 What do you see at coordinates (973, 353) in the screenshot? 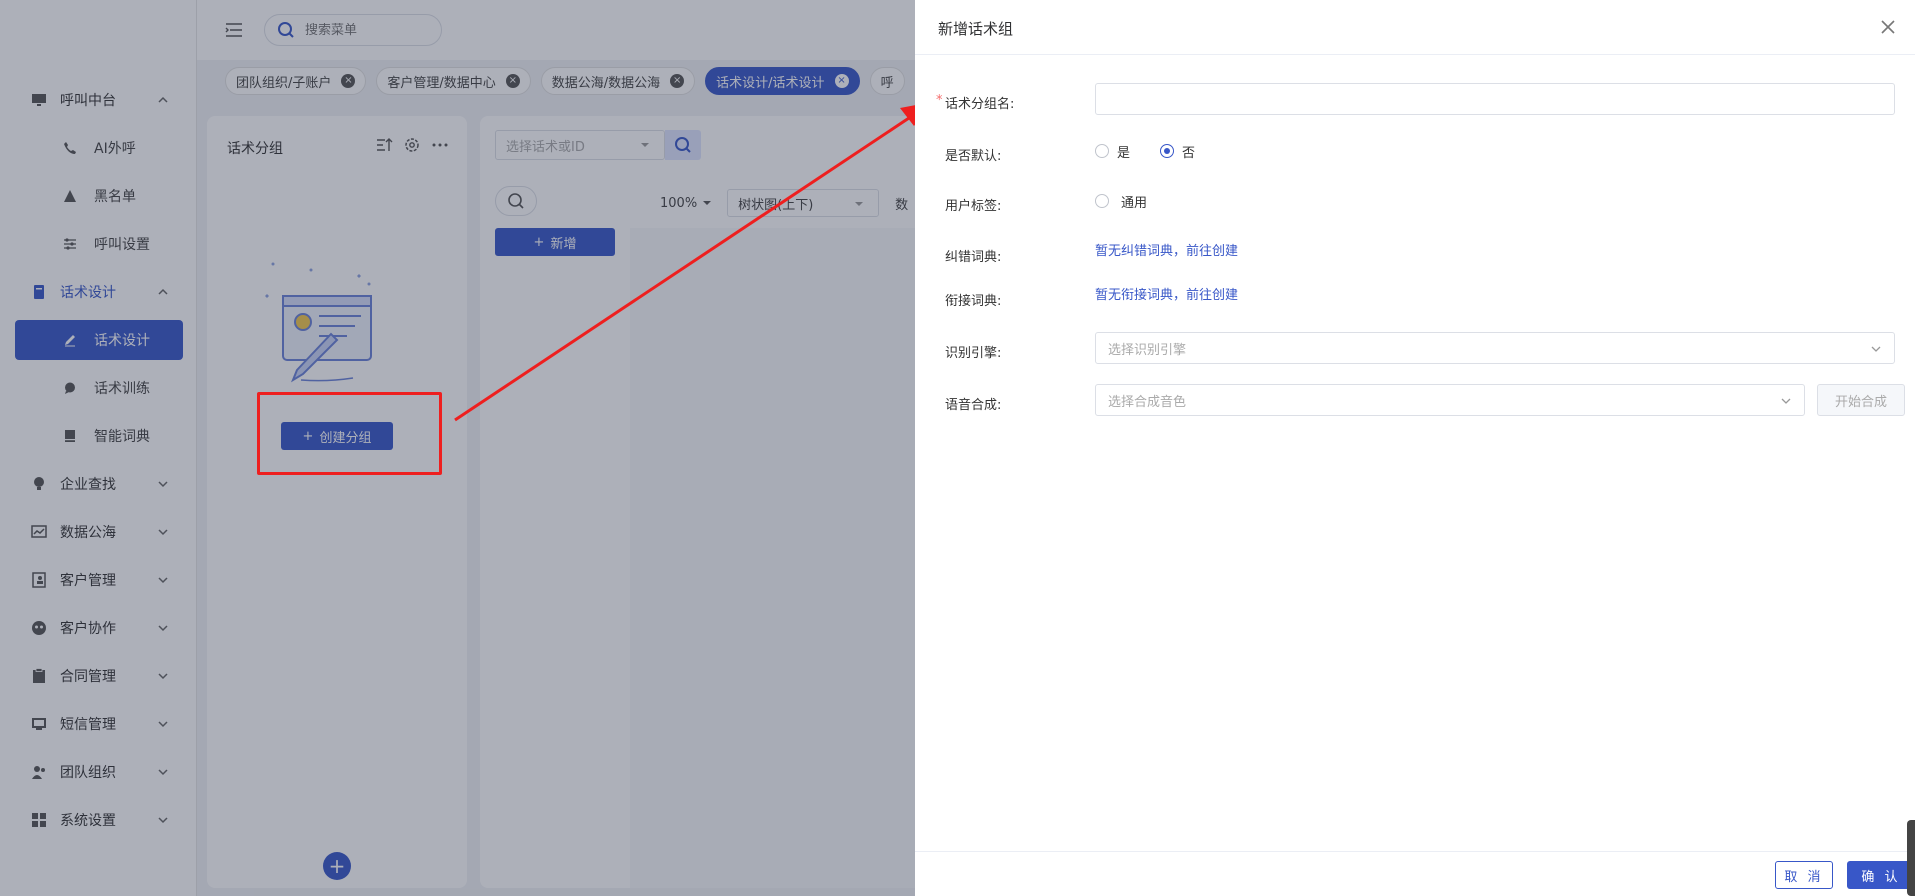
I see `engine-label: 识别引擎:` at bounding box center [973, 353].